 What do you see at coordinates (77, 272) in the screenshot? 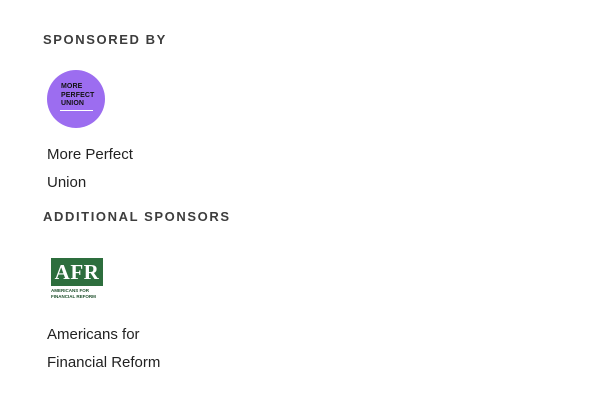
I see `afr-logo-wordmark: AFR` at bounding box center [77, 272].